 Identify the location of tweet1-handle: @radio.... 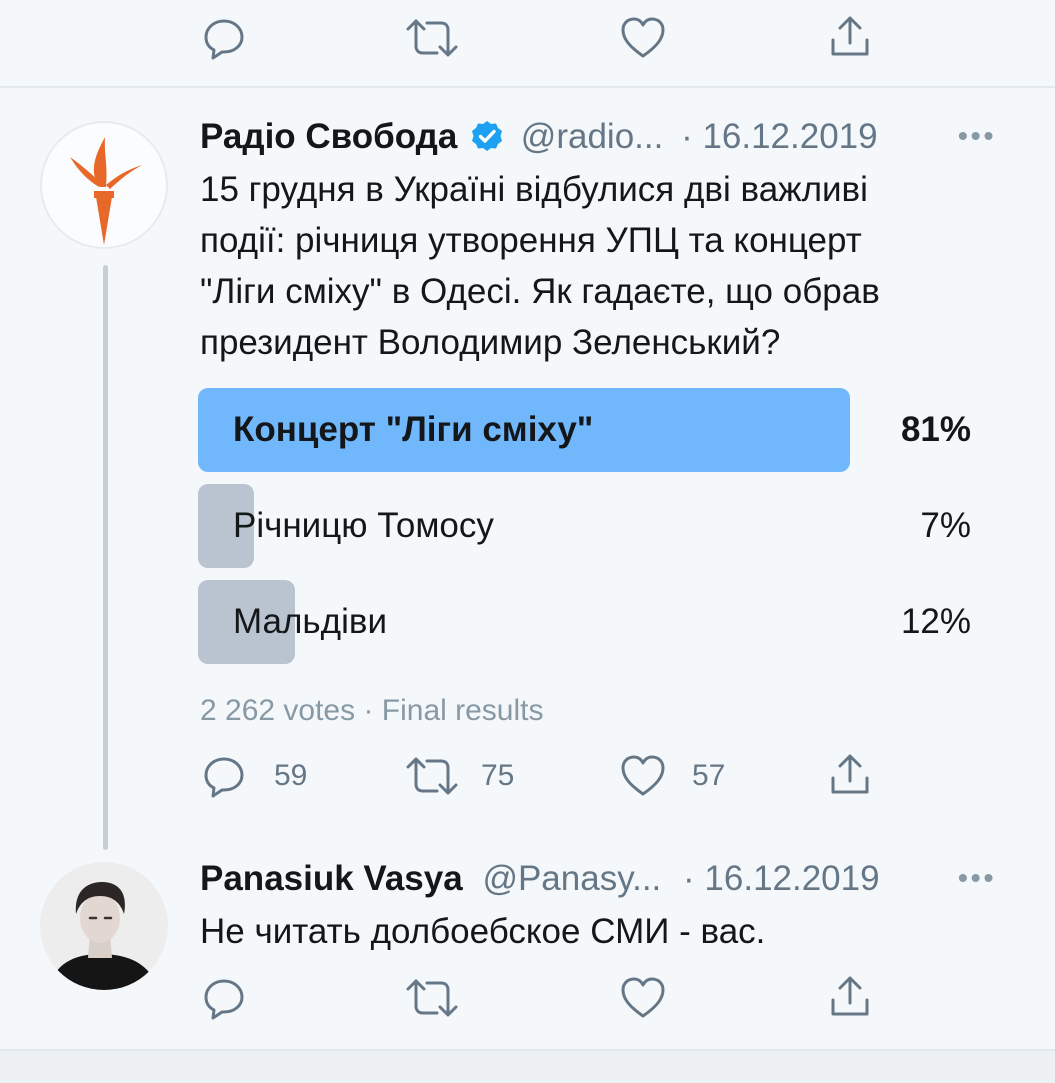
(592, 136).